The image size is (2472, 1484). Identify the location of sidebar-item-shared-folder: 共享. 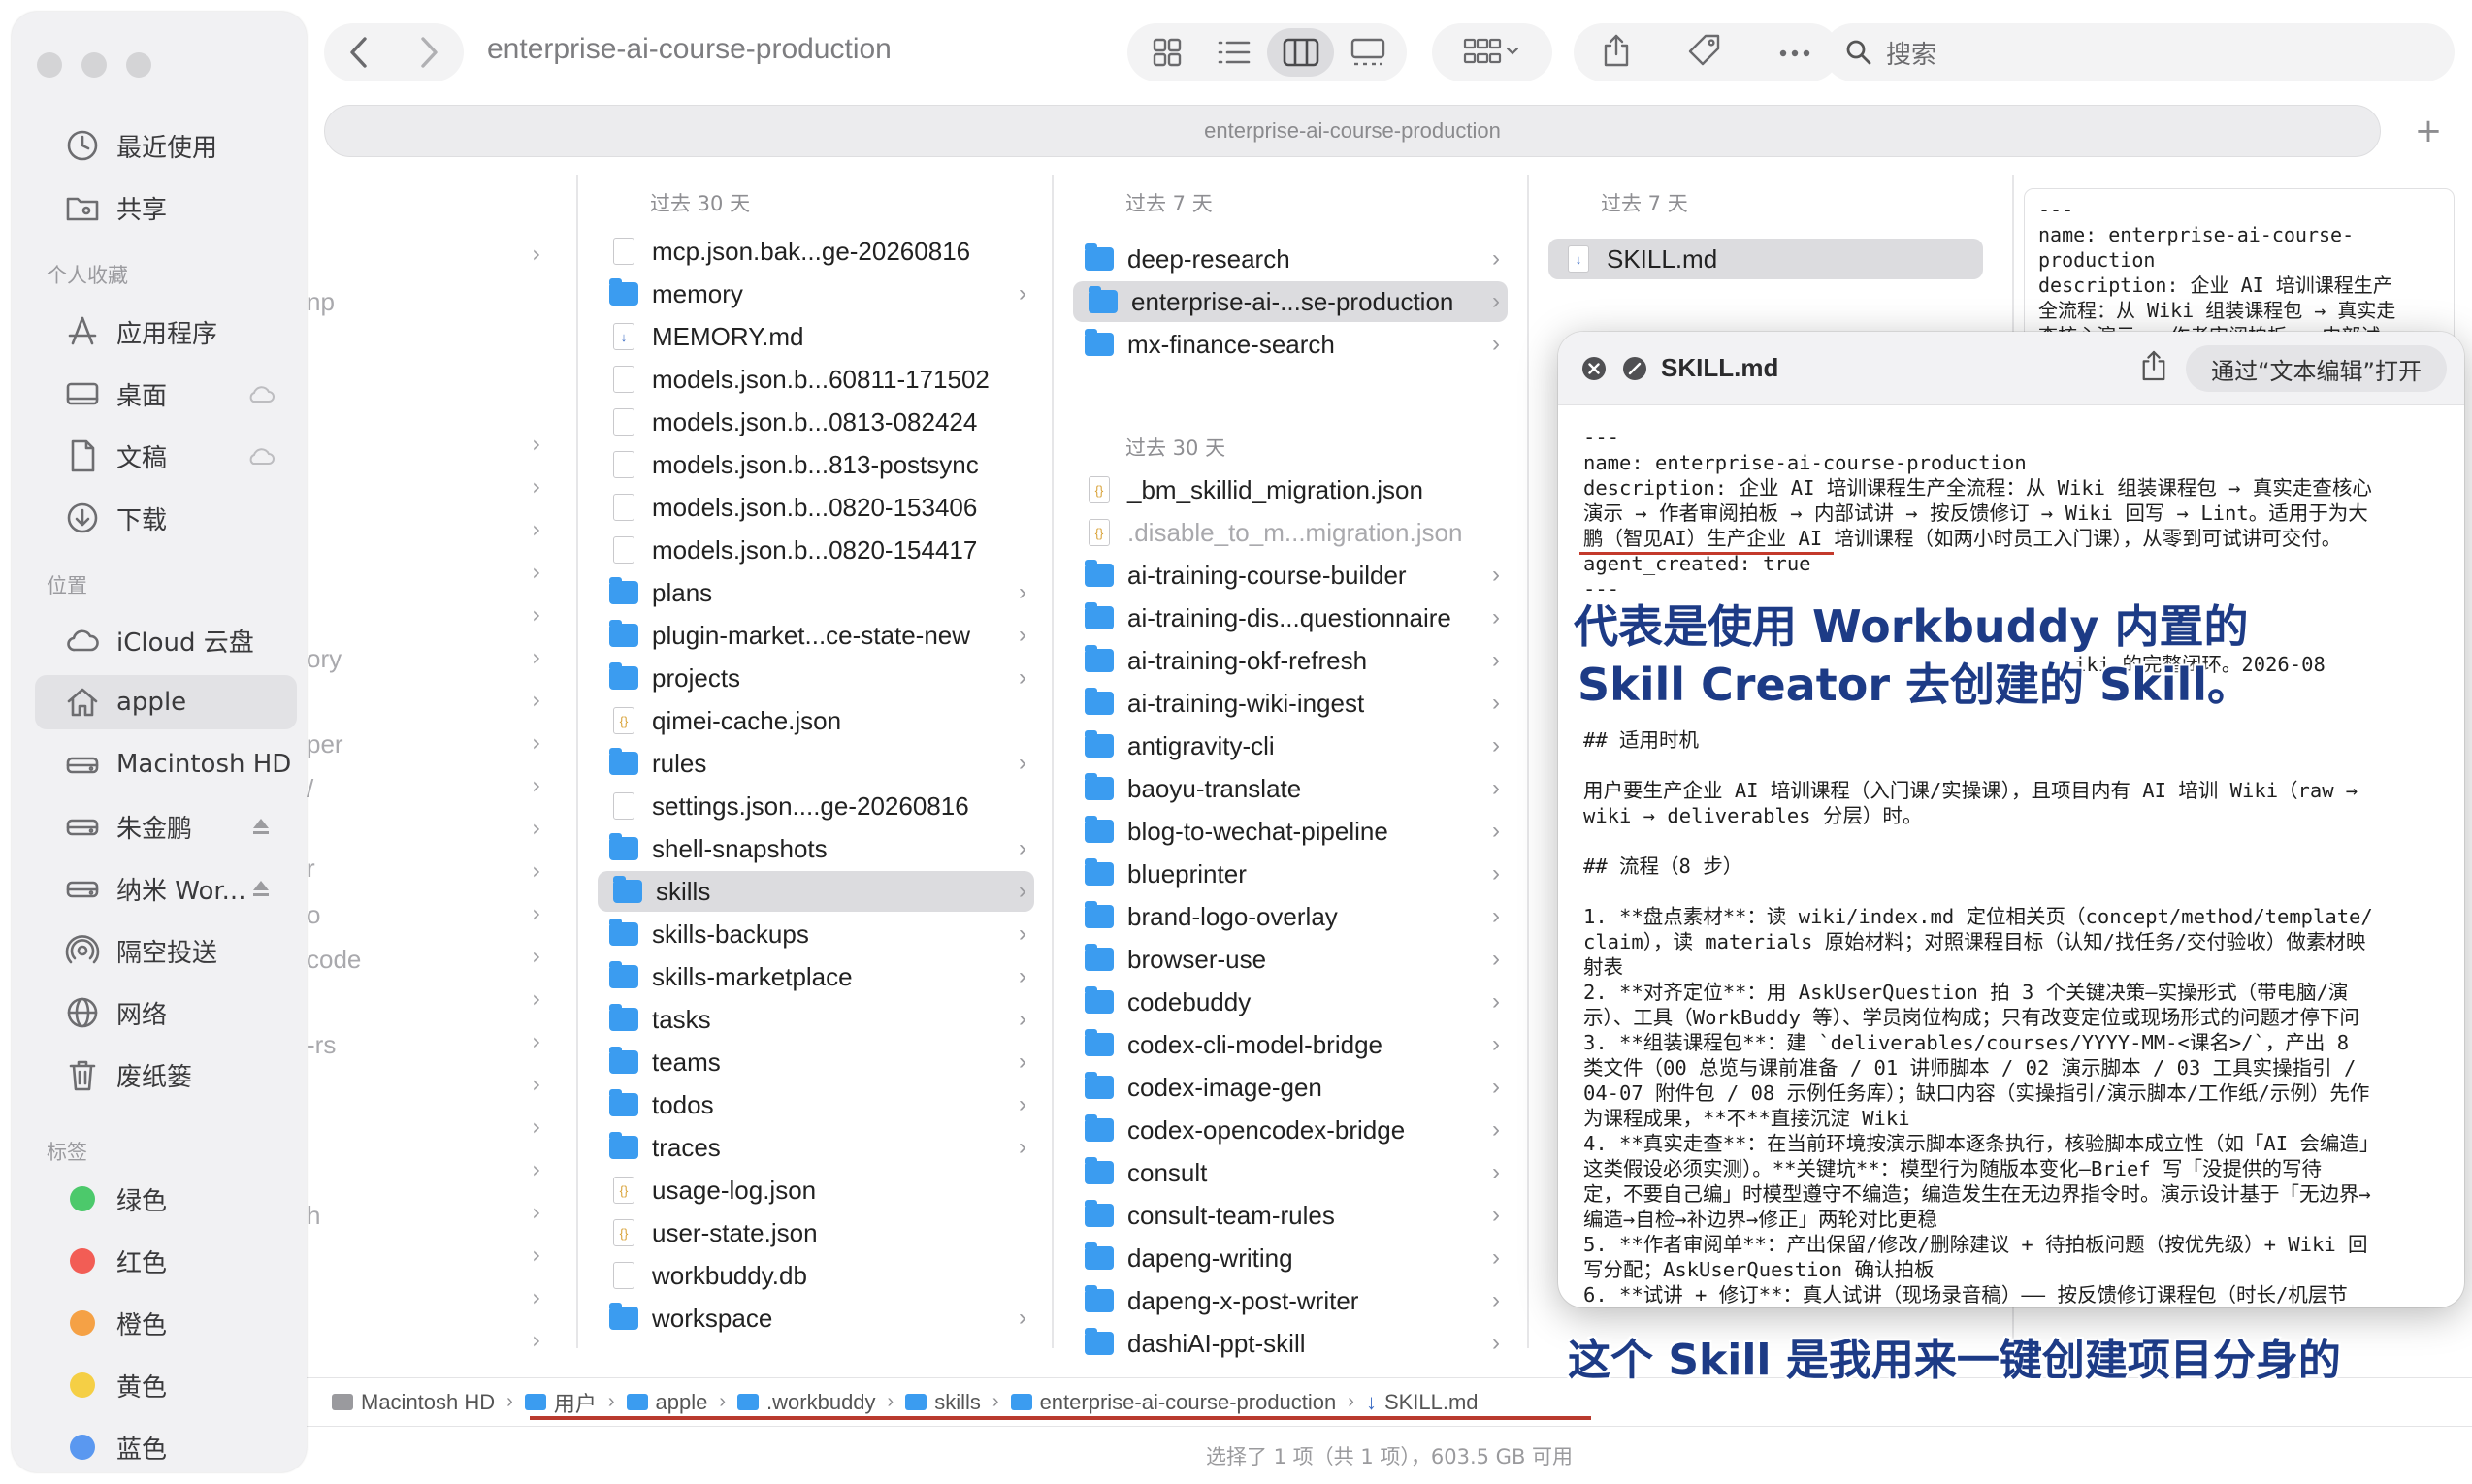
(166, 207).